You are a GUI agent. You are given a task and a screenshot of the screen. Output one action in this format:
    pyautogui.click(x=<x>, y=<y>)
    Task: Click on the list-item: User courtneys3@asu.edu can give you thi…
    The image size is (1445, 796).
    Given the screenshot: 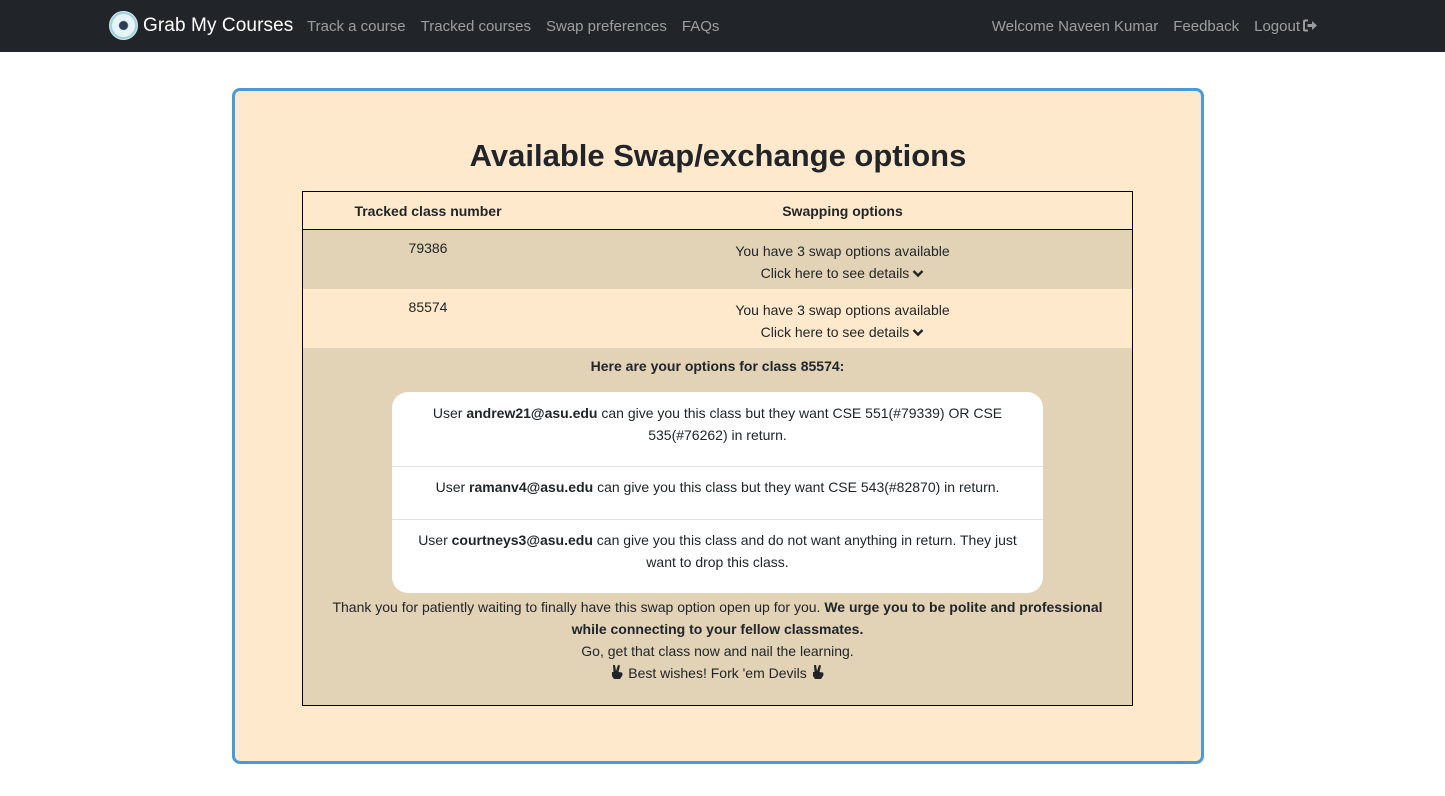 What is the action you would take?
    pyautogui.click(x=717, y=551)
    